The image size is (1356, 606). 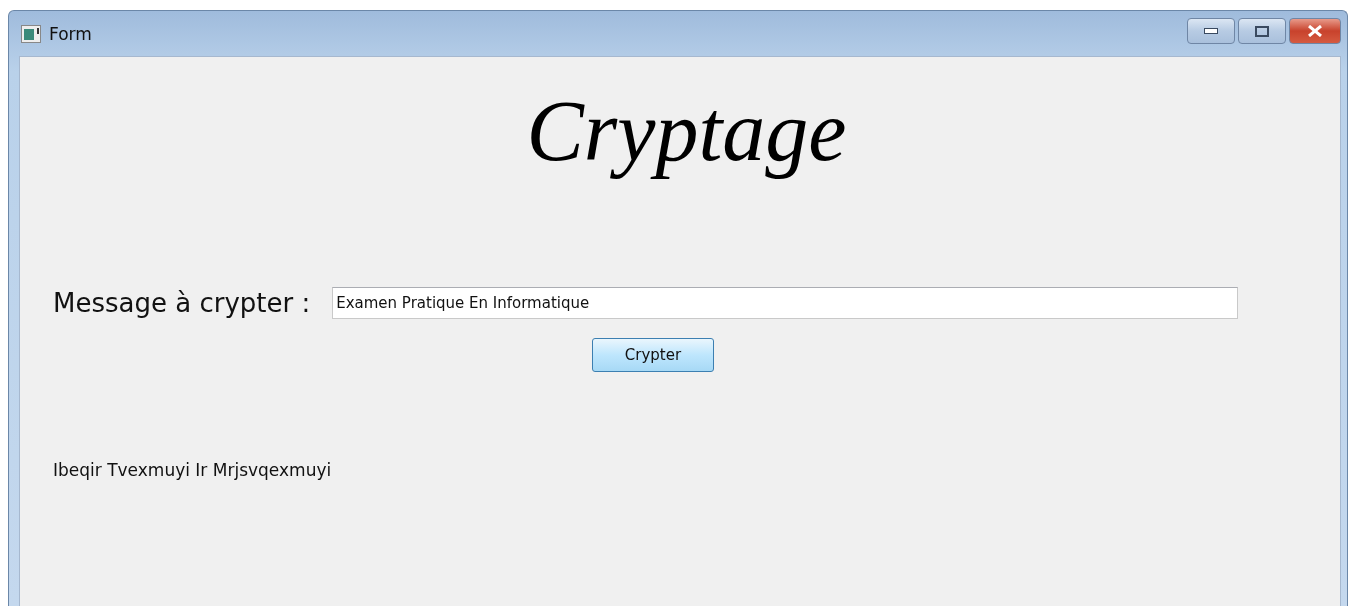 I want to click on form-heading: Cryptage, so click(x=686, y=131).